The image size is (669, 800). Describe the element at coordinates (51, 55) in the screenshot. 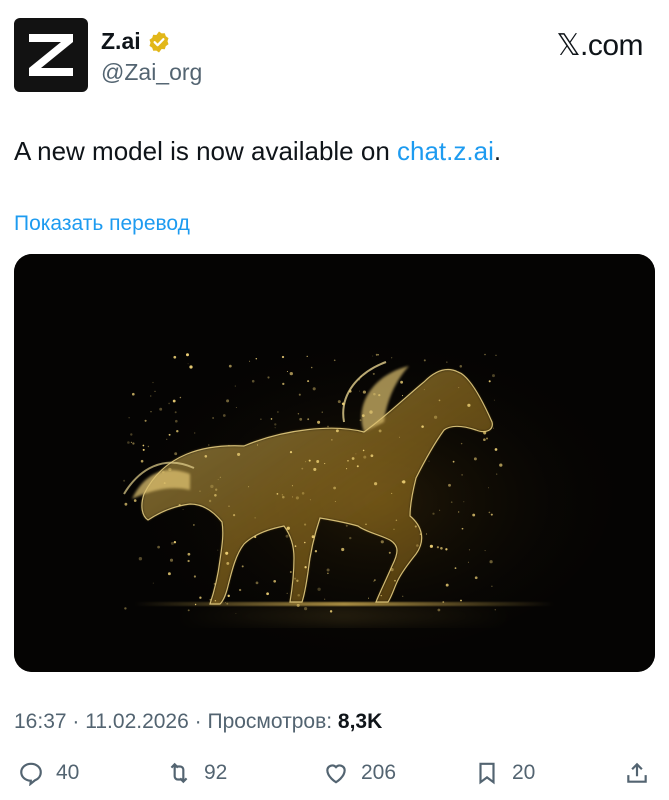

I see `avatar` at that location.